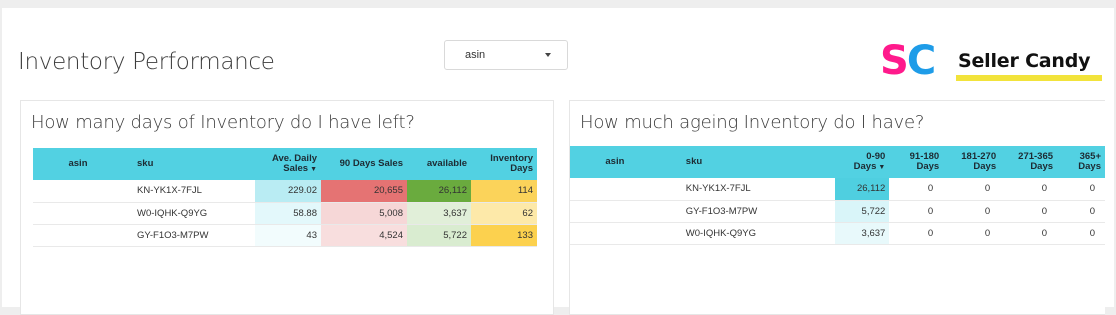  Describe the element at coordinates (504, 235) in the screenshot. I see `cell-inventory-days: 133` at that location.